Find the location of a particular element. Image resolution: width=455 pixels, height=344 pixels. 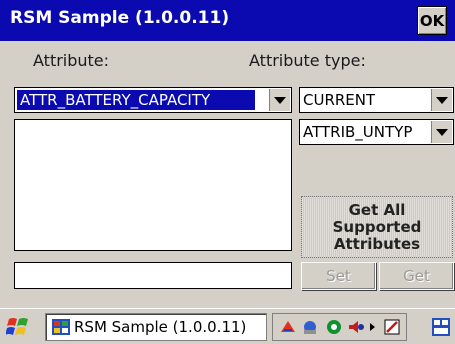

attribute-dropdown-button is located at coordinates (279, 100).